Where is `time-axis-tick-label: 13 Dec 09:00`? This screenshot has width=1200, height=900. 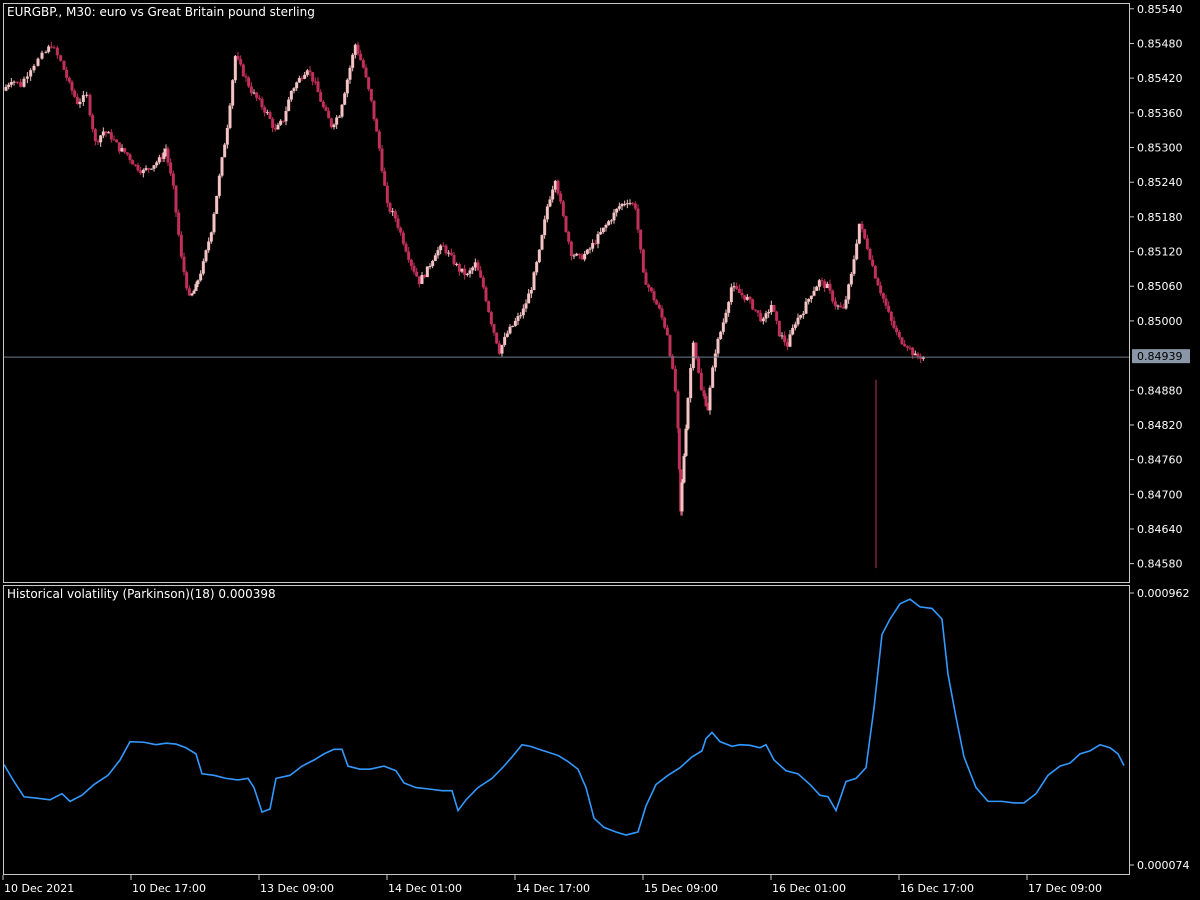
time-axis-tick-label: 13 Dec 09:00 is located at coordinates (297, 888).